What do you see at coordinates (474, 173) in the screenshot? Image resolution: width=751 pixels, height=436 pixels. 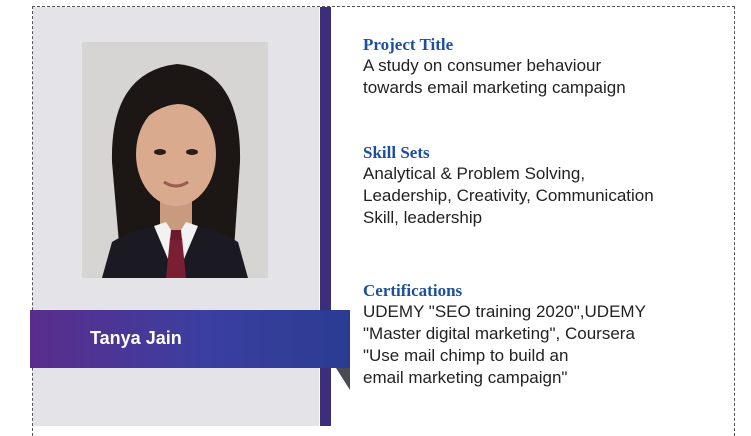 I see `skills-line: Analytical & Problem Solving,` at bounding box center [474, 173].